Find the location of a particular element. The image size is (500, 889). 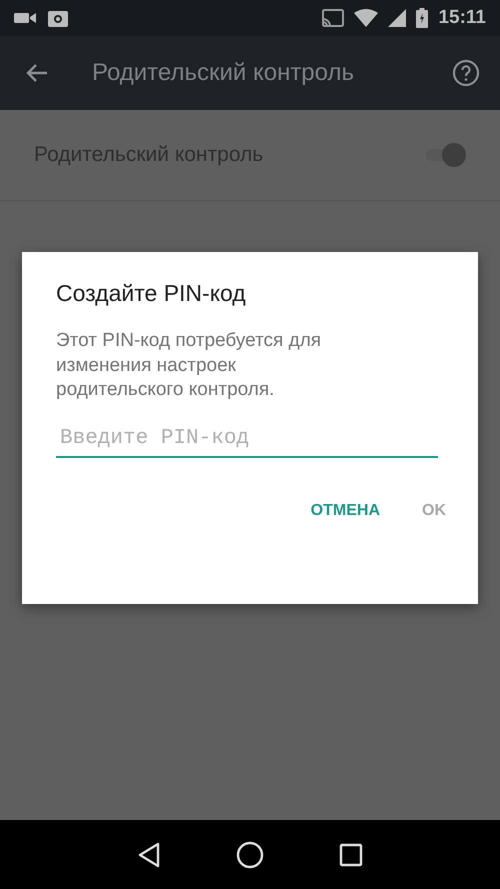

toolbar-title: Родительский контроль is located at coordinates (223, 73).